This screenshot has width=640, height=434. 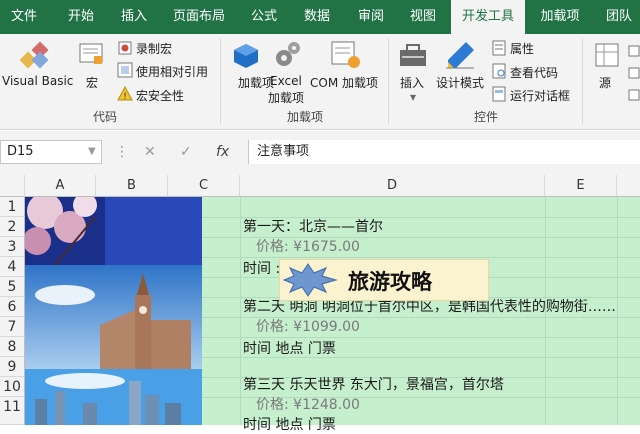 What do you see at coordinates (444, 152) in the screenshot?
I see `formula-input: 注意事项` at bounding box center [444, 152].